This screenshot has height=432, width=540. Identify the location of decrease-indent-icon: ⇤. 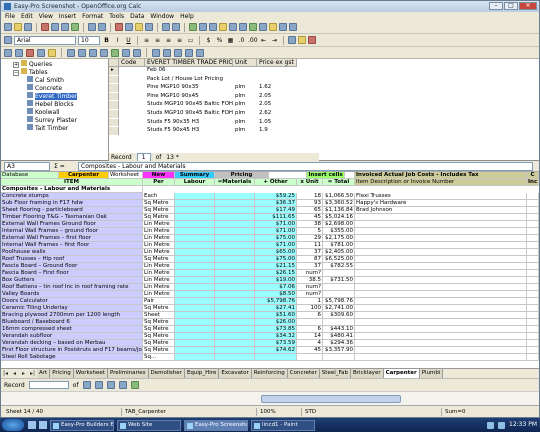
(263, 40).